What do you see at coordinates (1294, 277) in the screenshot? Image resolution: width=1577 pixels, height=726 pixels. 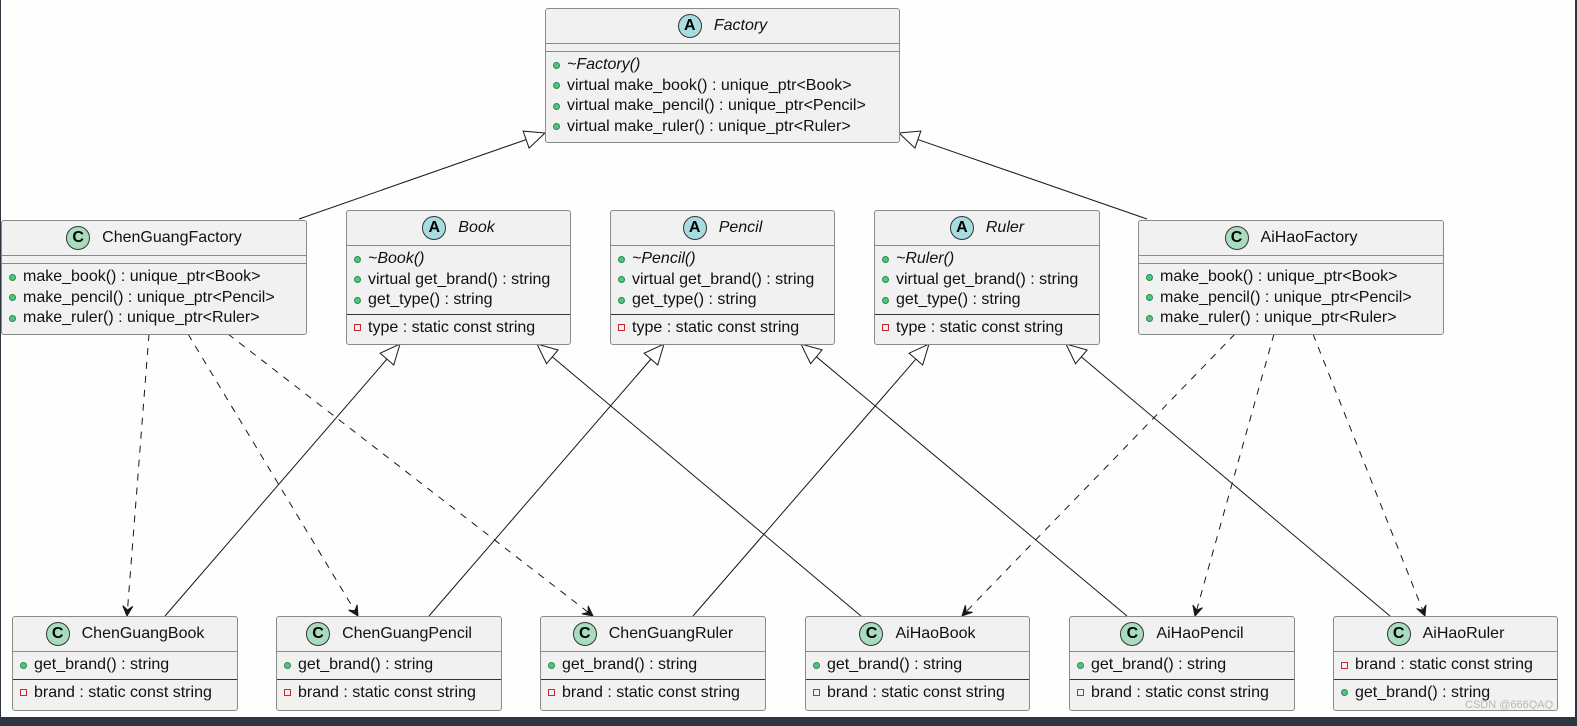 I see `class-member: make_book() : unique_ptr<Book>` at bounding box center [1294, 277].